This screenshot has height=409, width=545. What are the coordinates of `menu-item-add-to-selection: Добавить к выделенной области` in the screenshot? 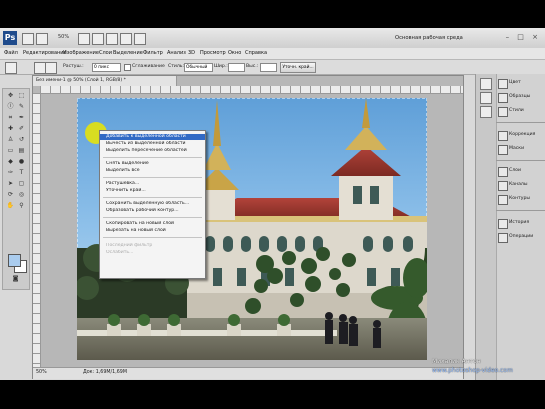 It's located at (152, 137).